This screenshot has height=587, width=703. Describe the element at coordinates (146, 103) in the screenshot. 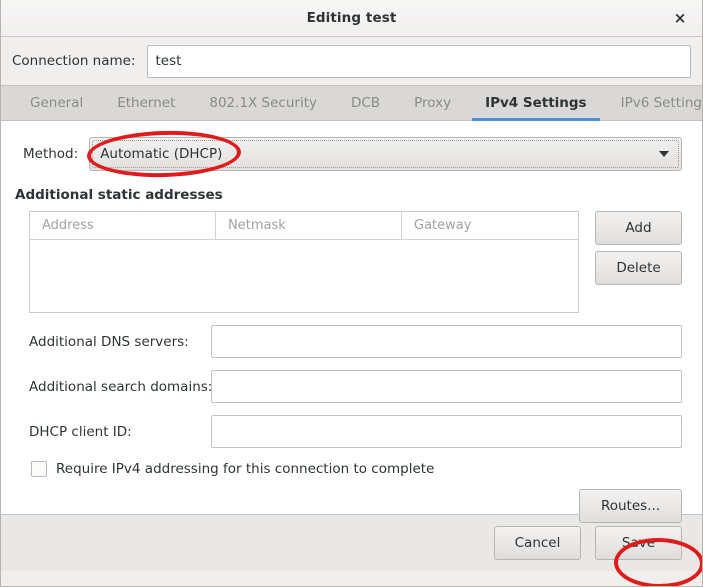

I see `tab-ethernet: Ethernet` at that location.